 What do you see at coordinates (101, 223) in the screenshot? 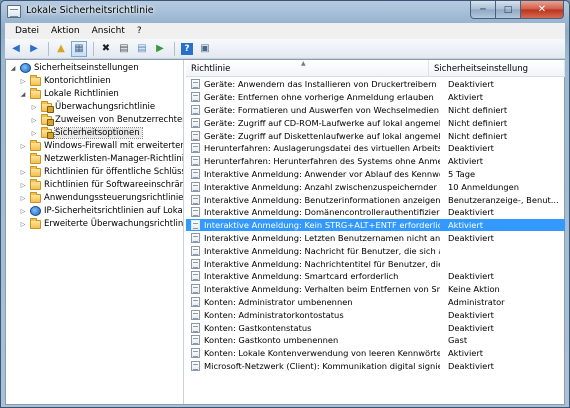
I see `tree-item-advanced-audit: ▷ Erweiterte Überwachungsrichtlinienkon` at bounding box center [101, 223].